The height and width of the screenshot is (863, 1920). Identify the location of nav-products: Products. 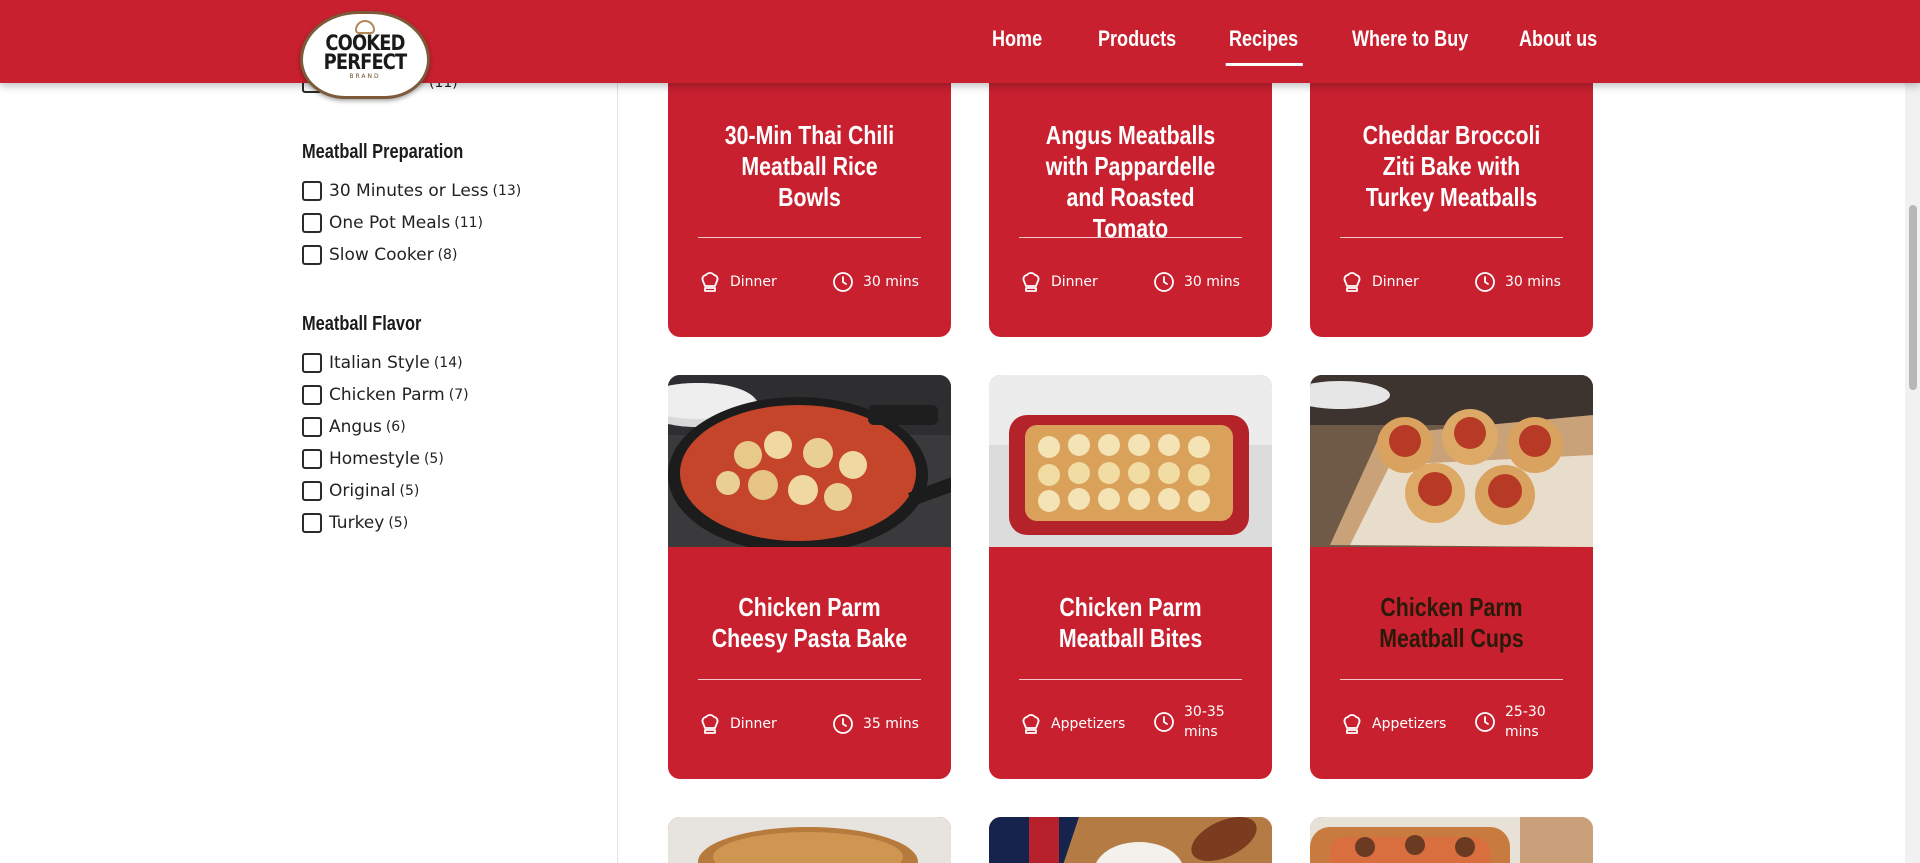
(1137, 44).